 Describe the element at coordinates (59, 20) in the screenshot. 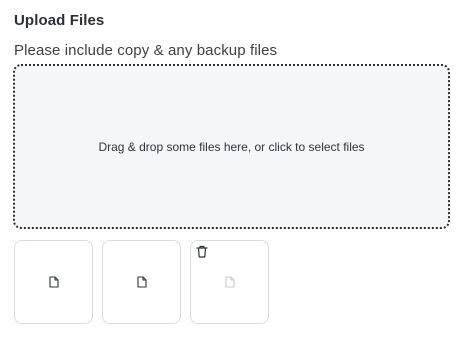

I see `upload-files-title: Upload Files` at that location.